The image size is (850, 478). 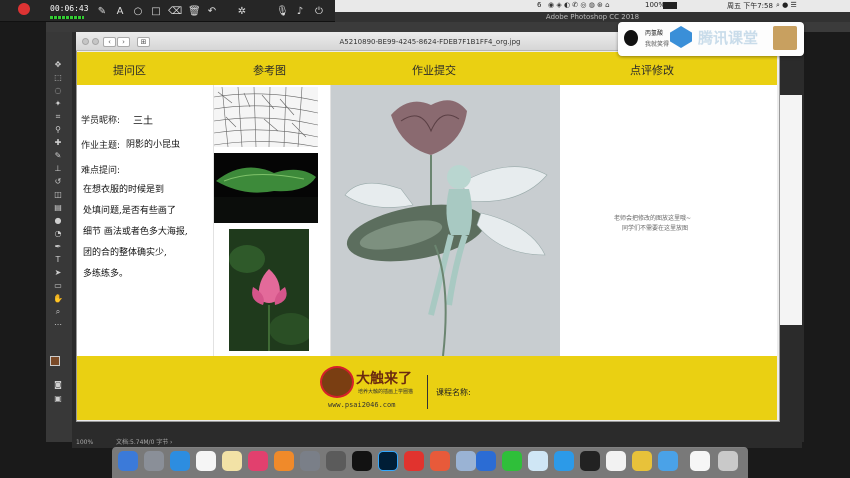 What do you see at coordinates (653, 218) in the screenshot?
I see `review-note-1: 老师会把修改的图放这里哦~` at bounding box center [653, 218].